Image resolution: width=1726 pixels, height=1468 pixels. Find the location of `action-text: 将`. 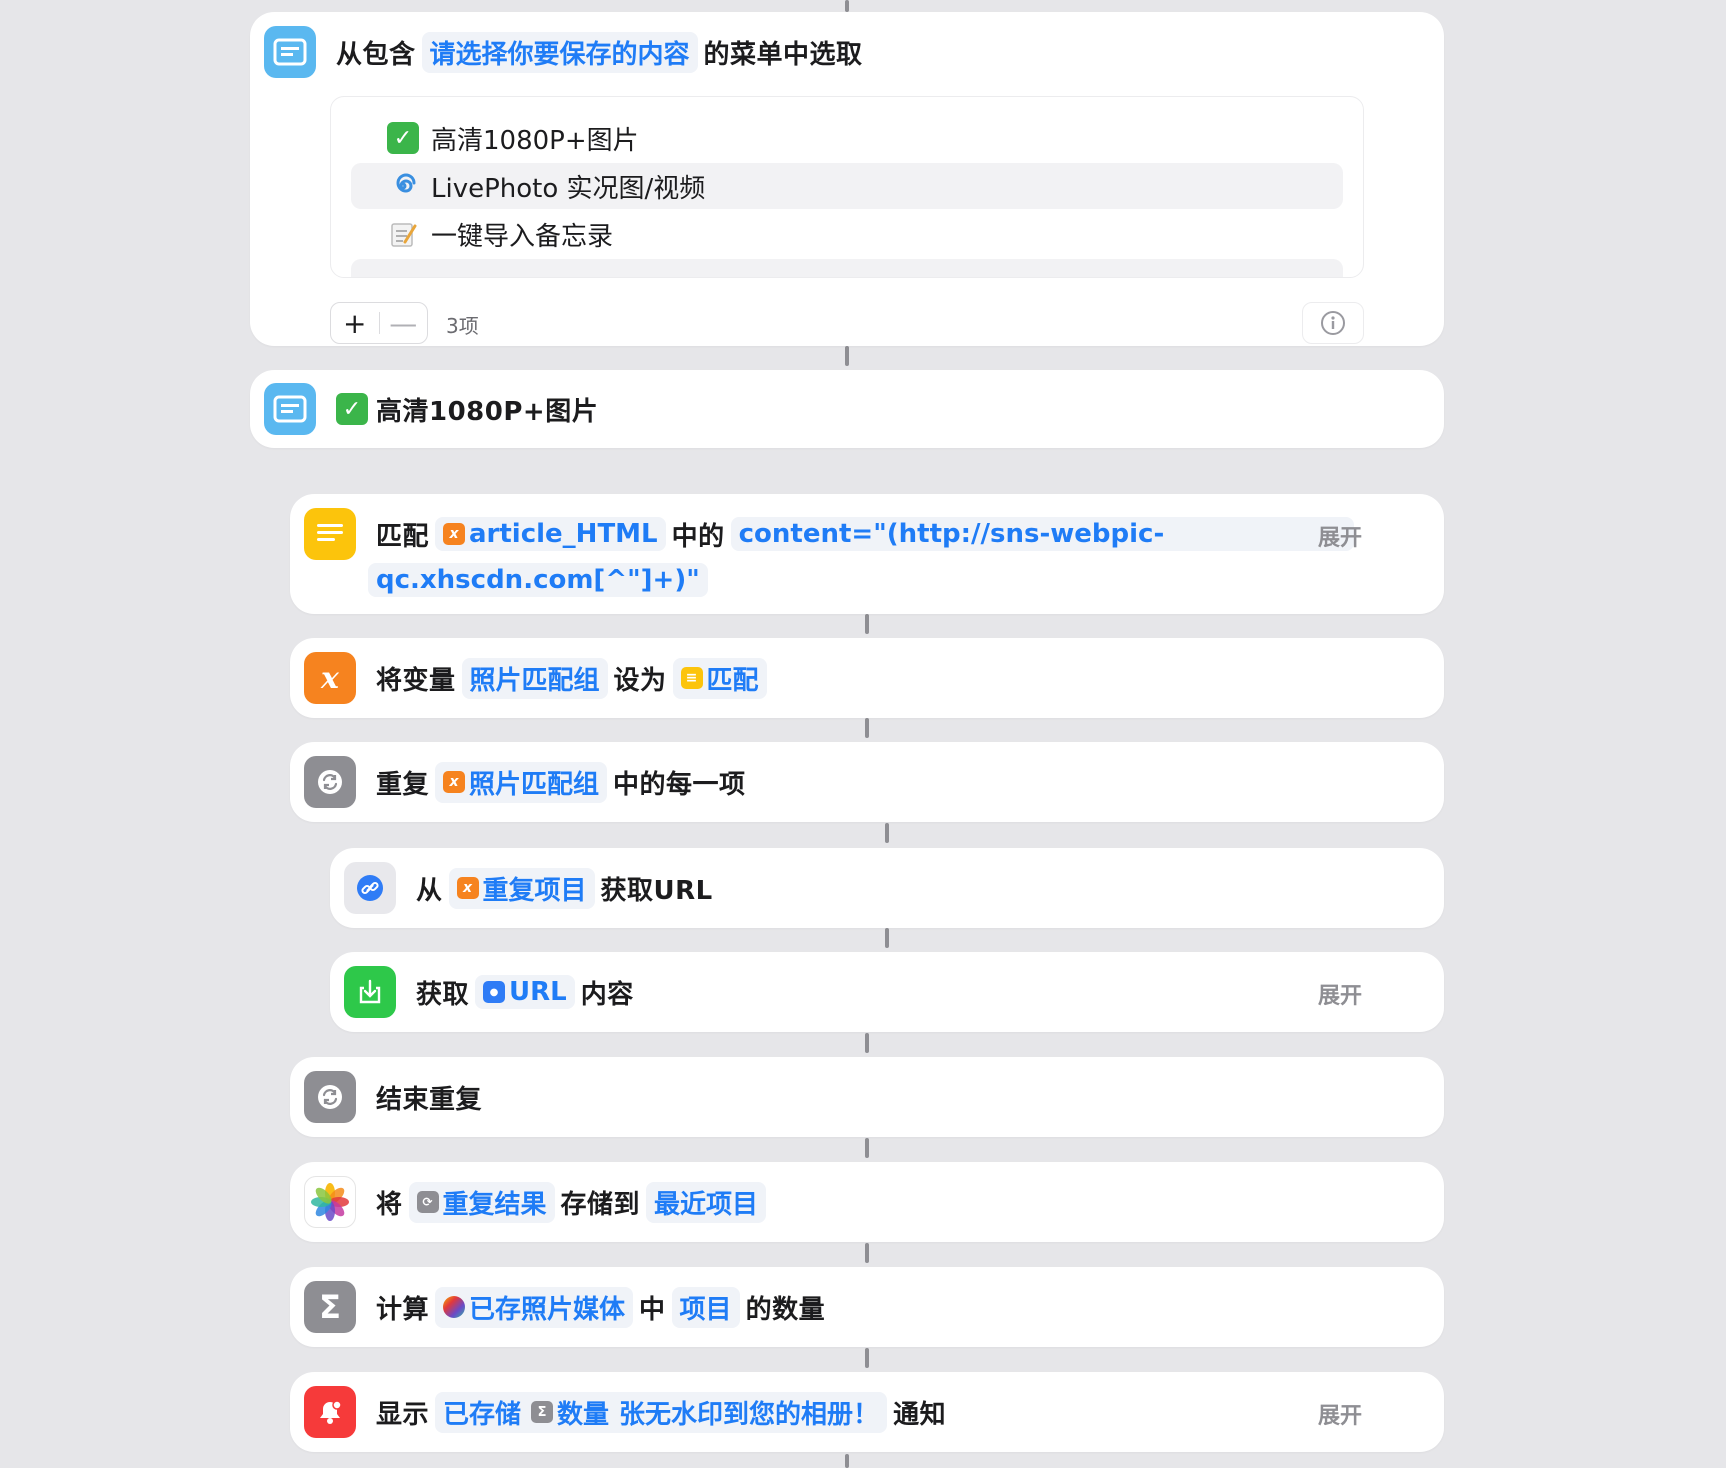

action-text: 将 is located at coordinates (389, 1204).